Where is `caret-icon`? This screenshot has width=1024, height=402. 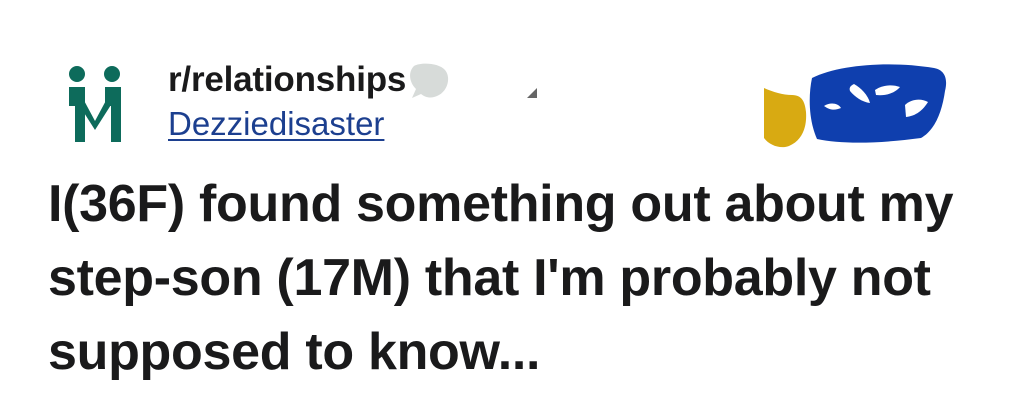 caret-icon is located at coordinates (532, 93).